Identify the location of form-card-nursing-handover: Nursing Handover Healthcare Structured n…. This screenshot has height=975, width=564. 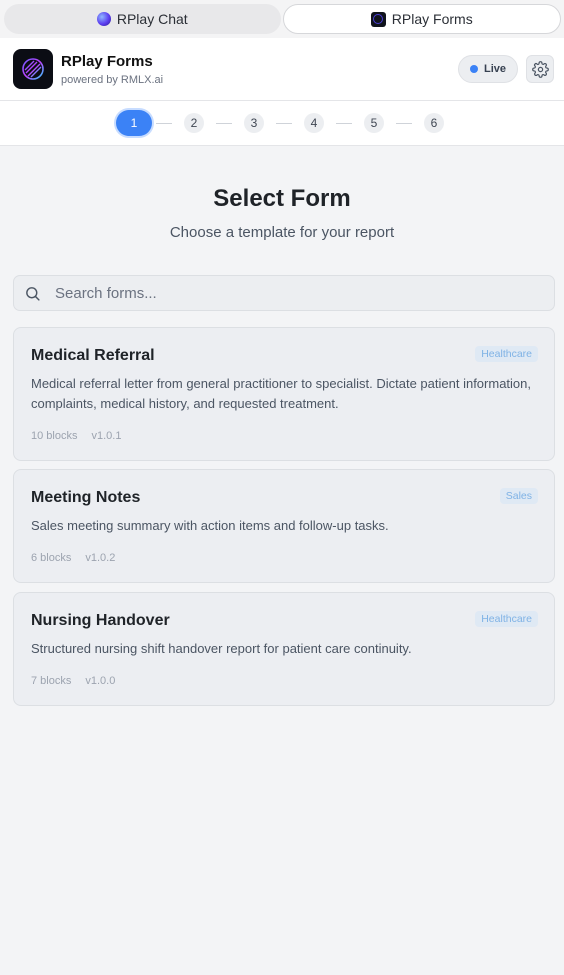
(284, 649).